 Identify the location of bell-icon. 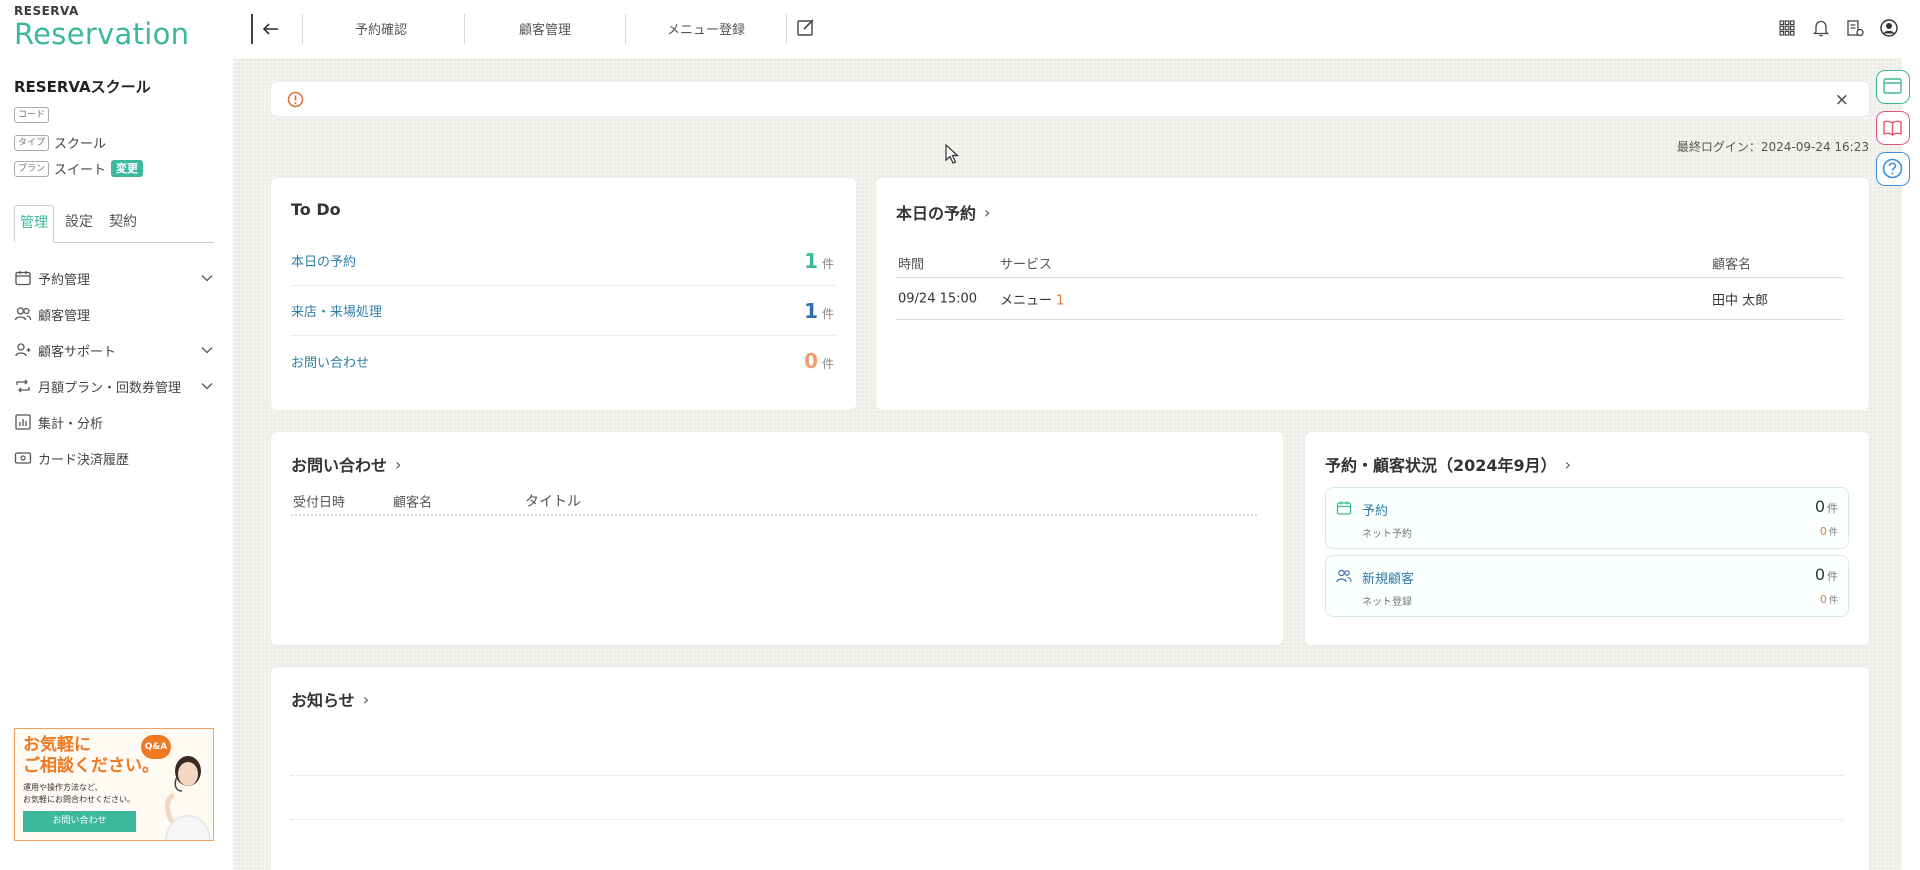
(1821, 28).